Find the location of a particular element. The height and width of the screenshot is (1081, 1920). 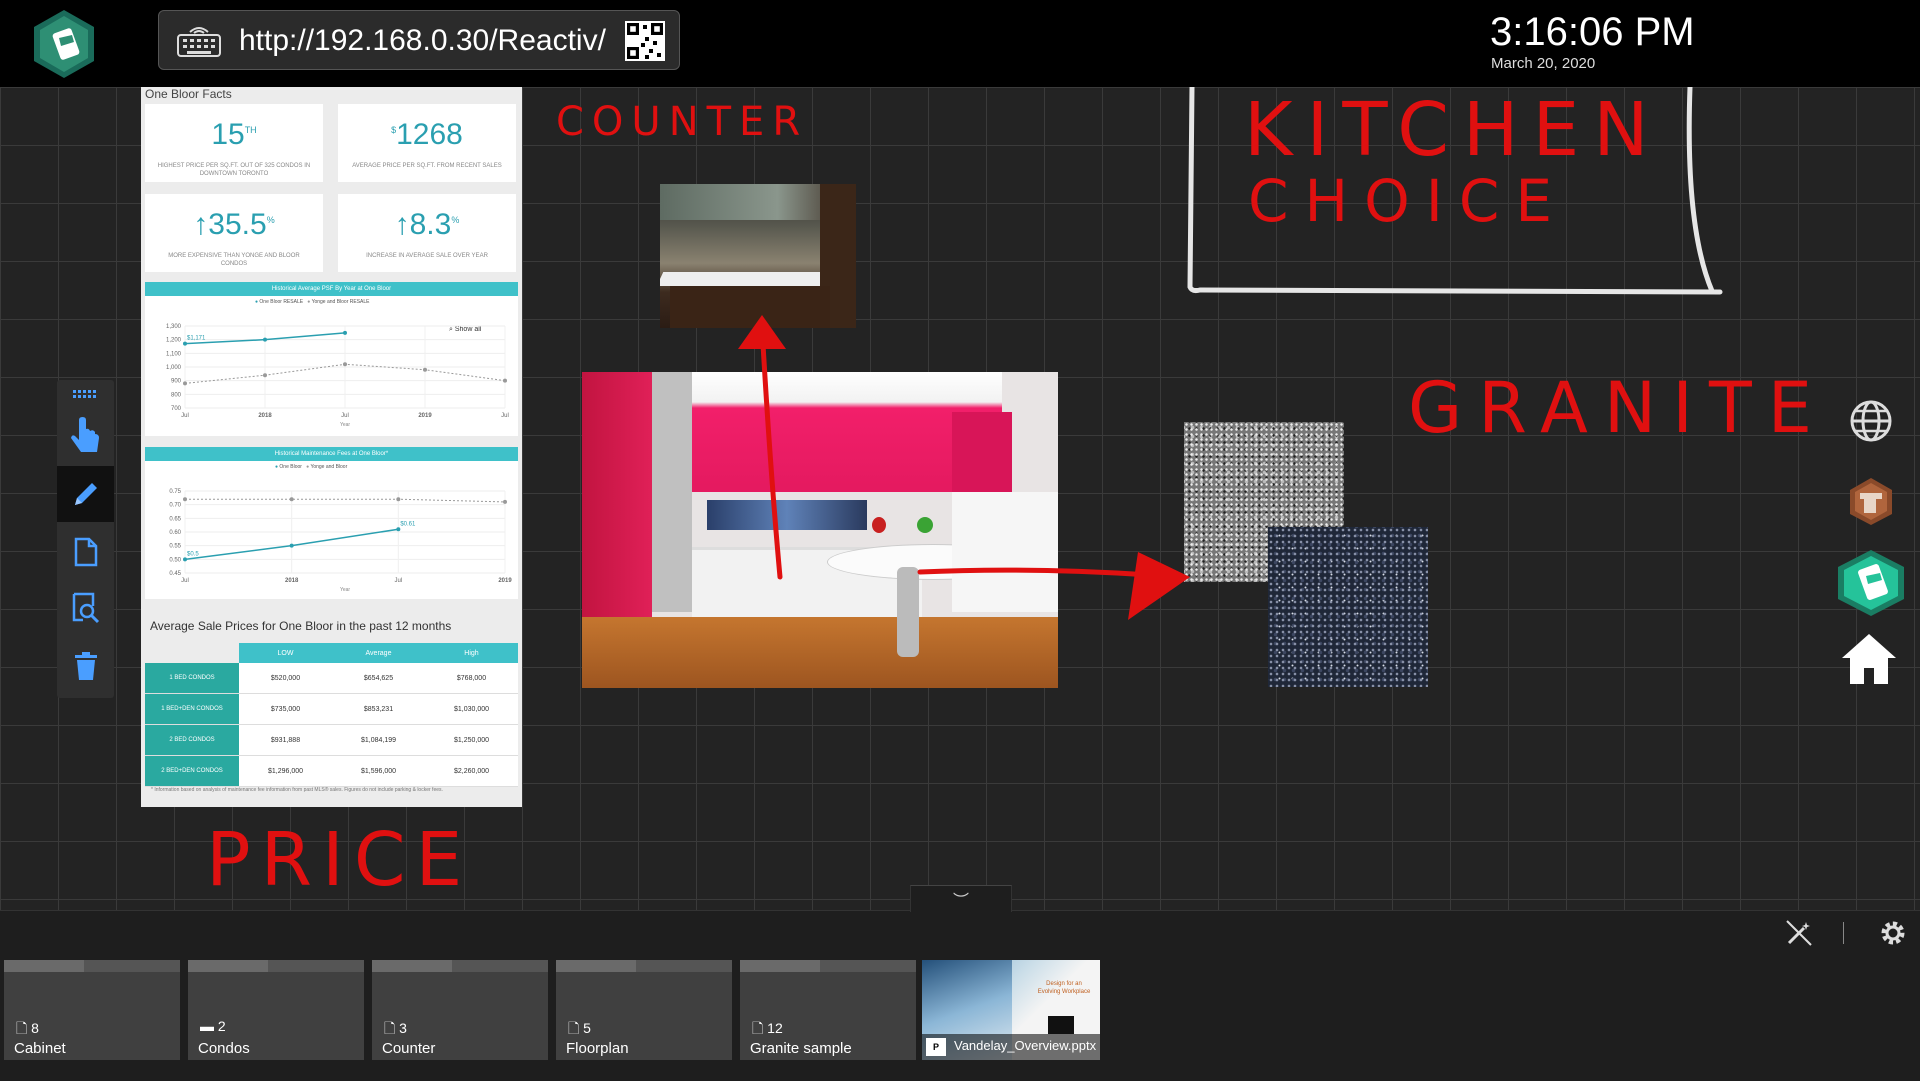

stat-value: 15 is located at coordinates (228, 134).